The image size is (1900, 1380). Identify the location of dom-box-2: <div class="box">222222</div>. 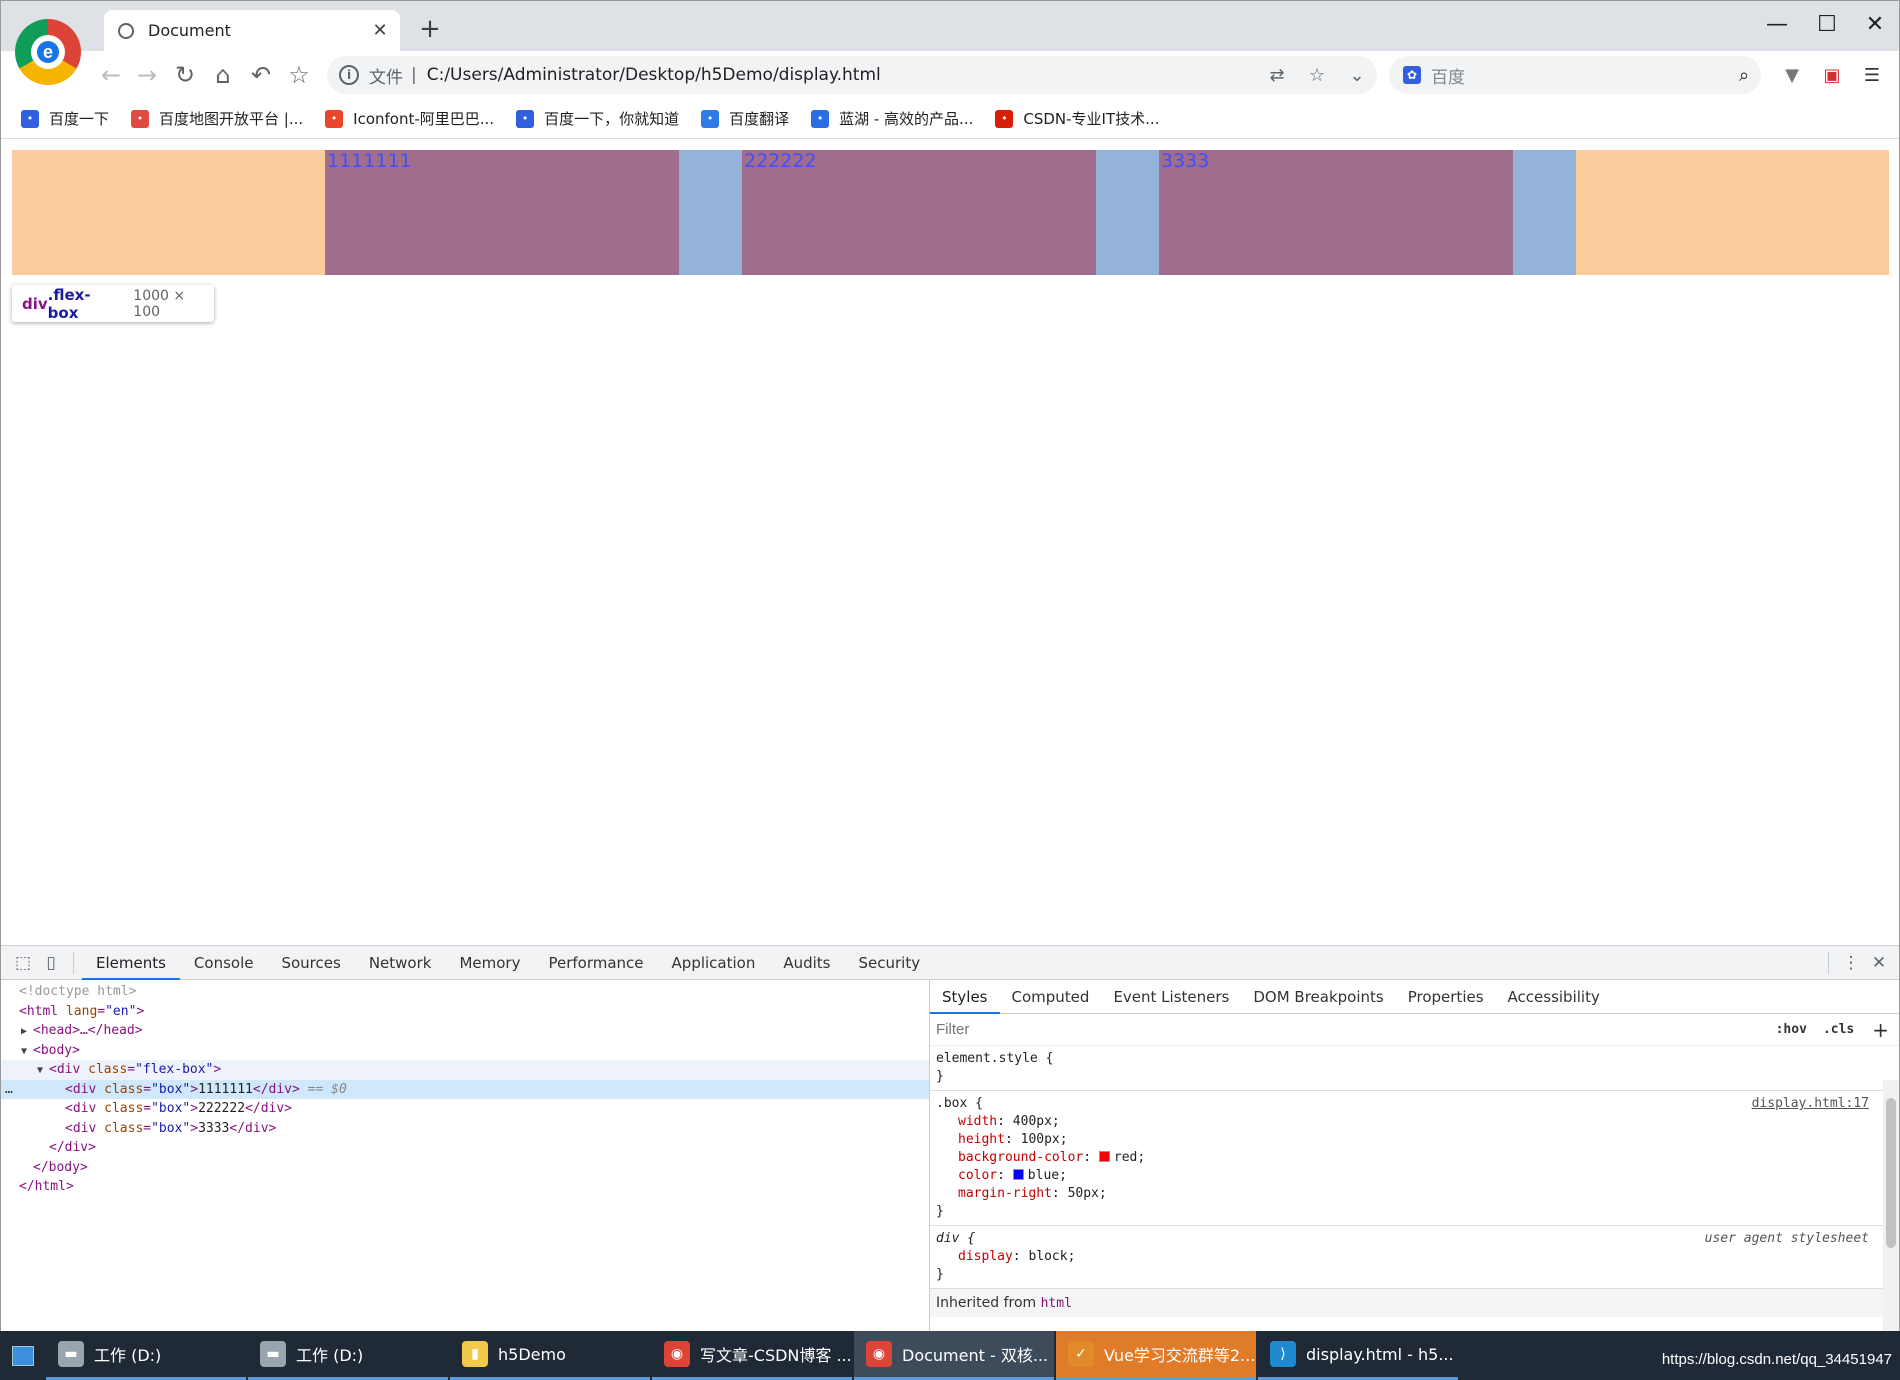
(465, 1109).